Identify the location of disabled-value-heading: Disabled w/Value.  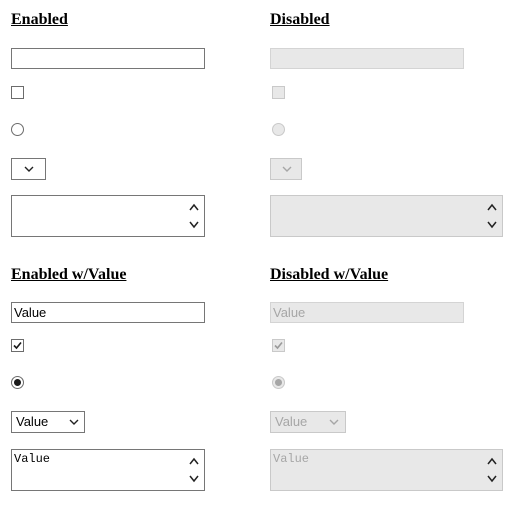
(329, 274).